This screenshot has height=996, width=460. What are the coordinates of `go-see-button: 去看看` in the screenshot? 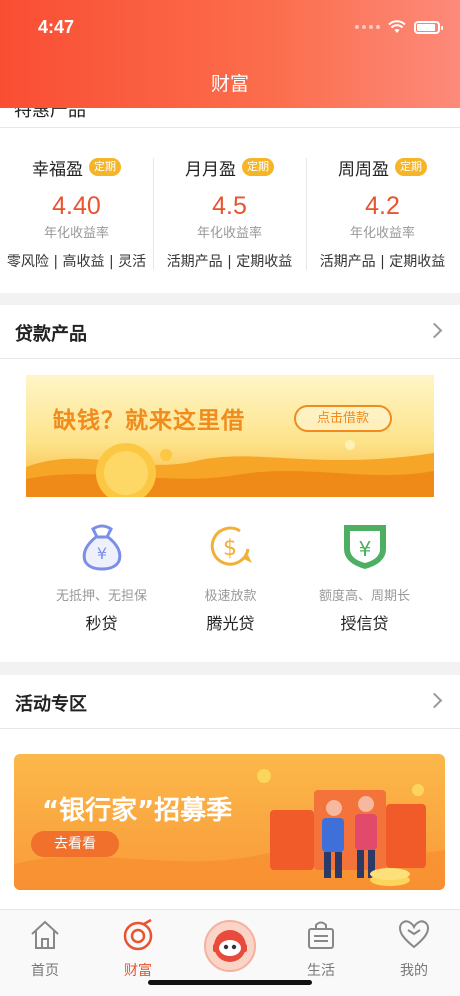 It's located at (75, 844).